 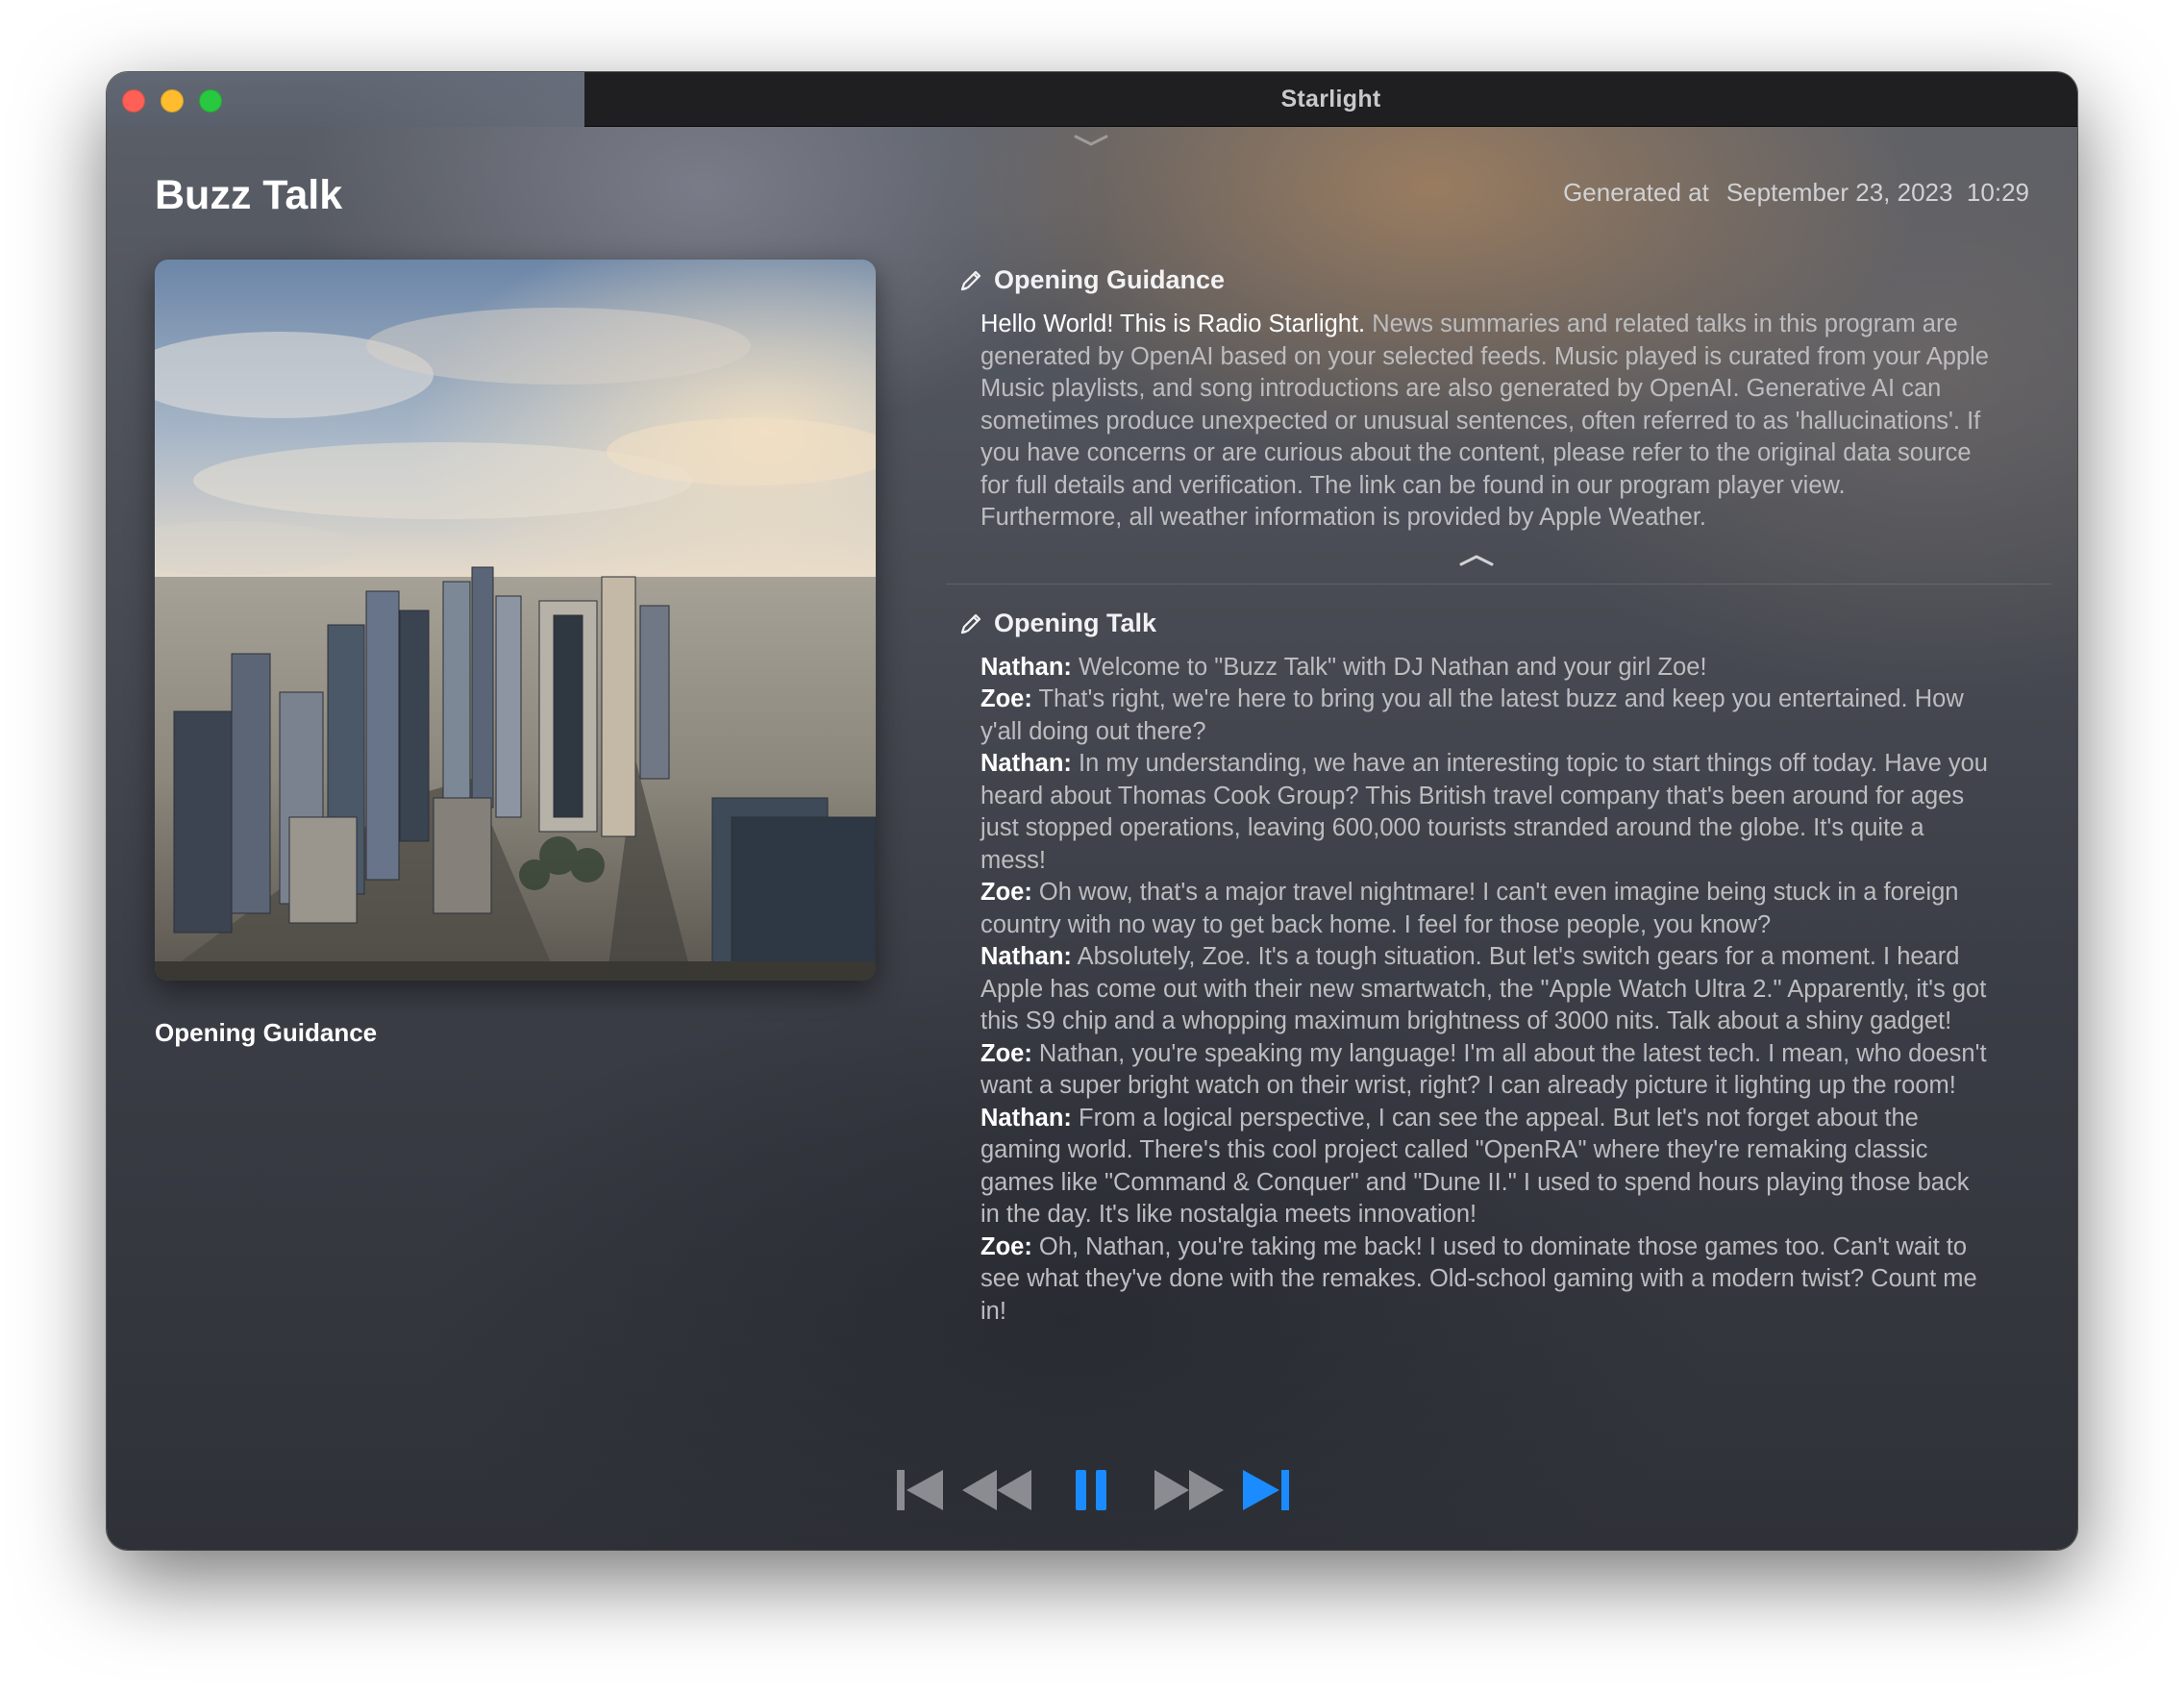 I want to click on generated-date: September 23, 2023 10:29, so click(x=1877, y=192).